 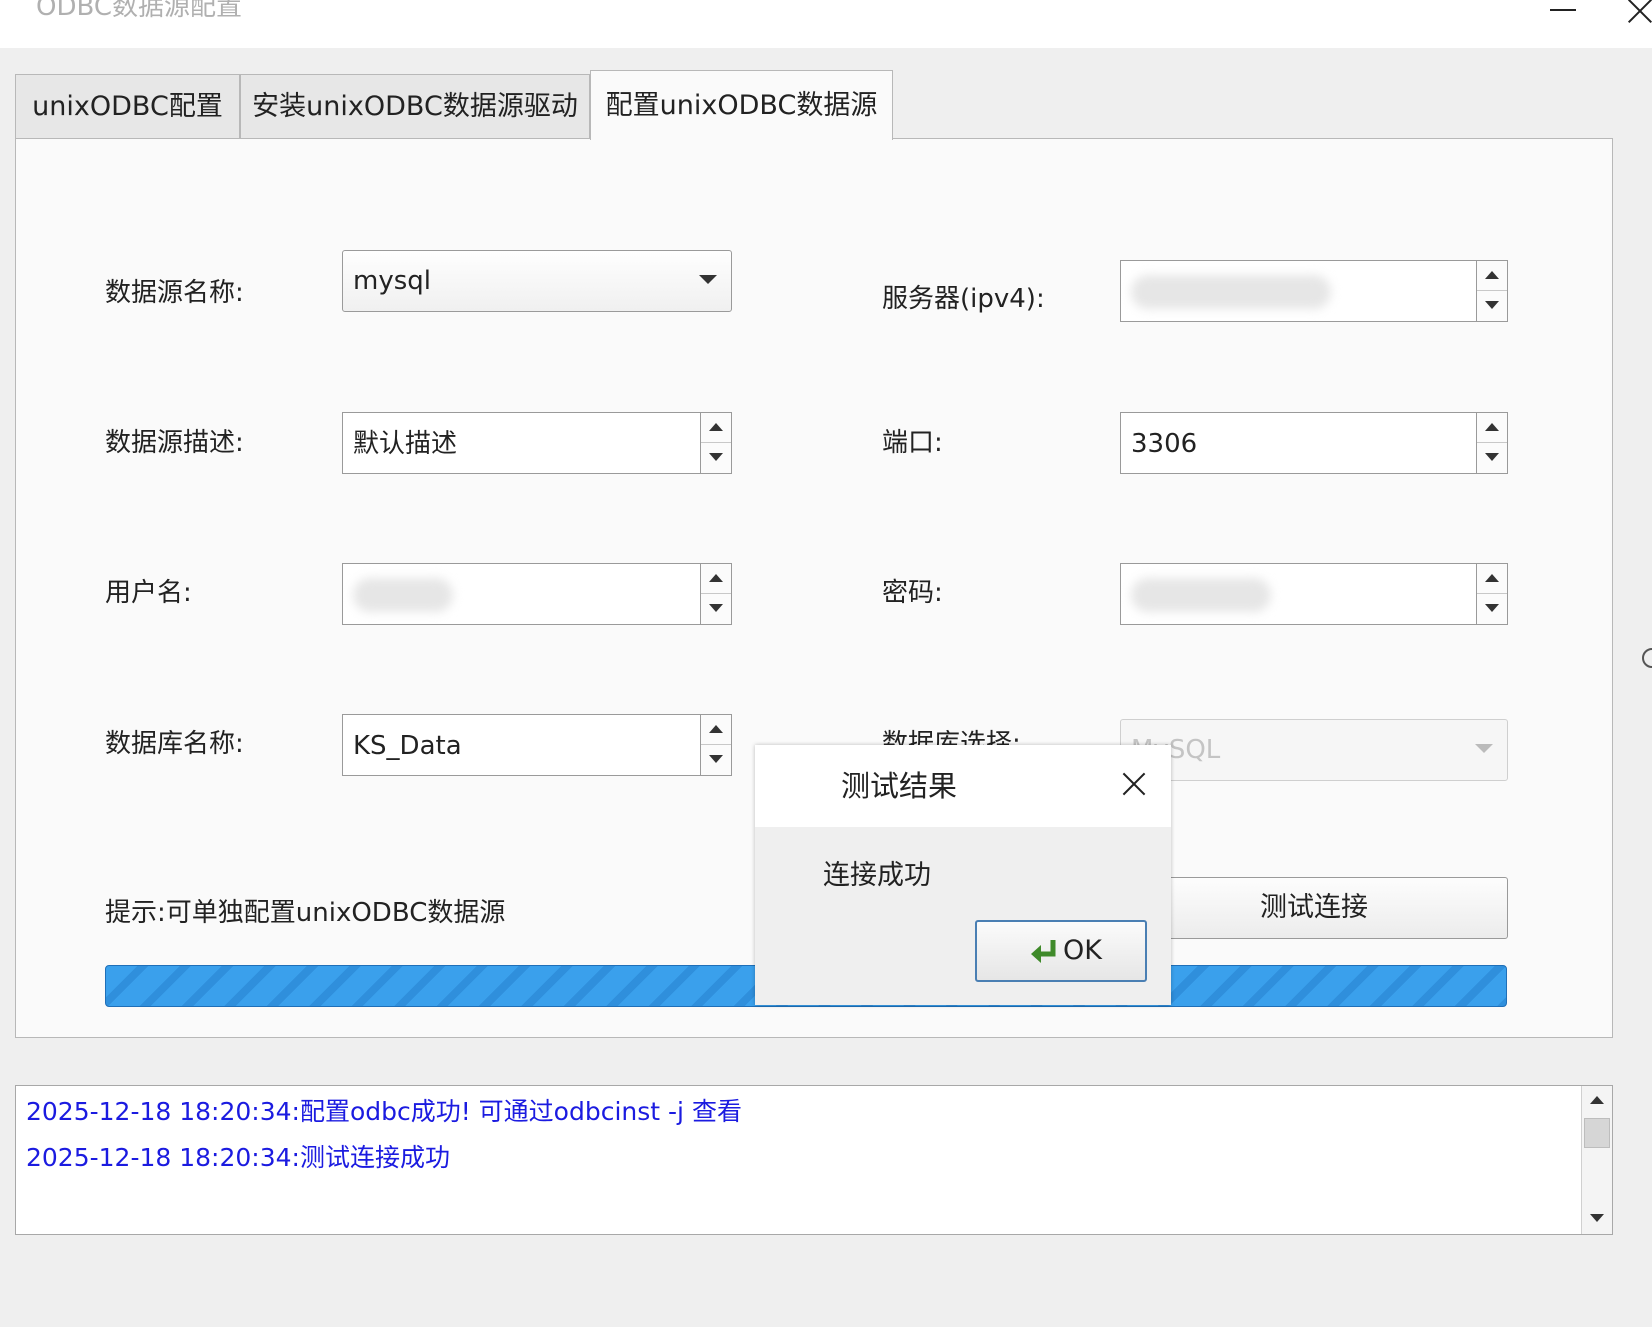 I want to click on scroll-down-icon, so click(x=1597, y=1219).